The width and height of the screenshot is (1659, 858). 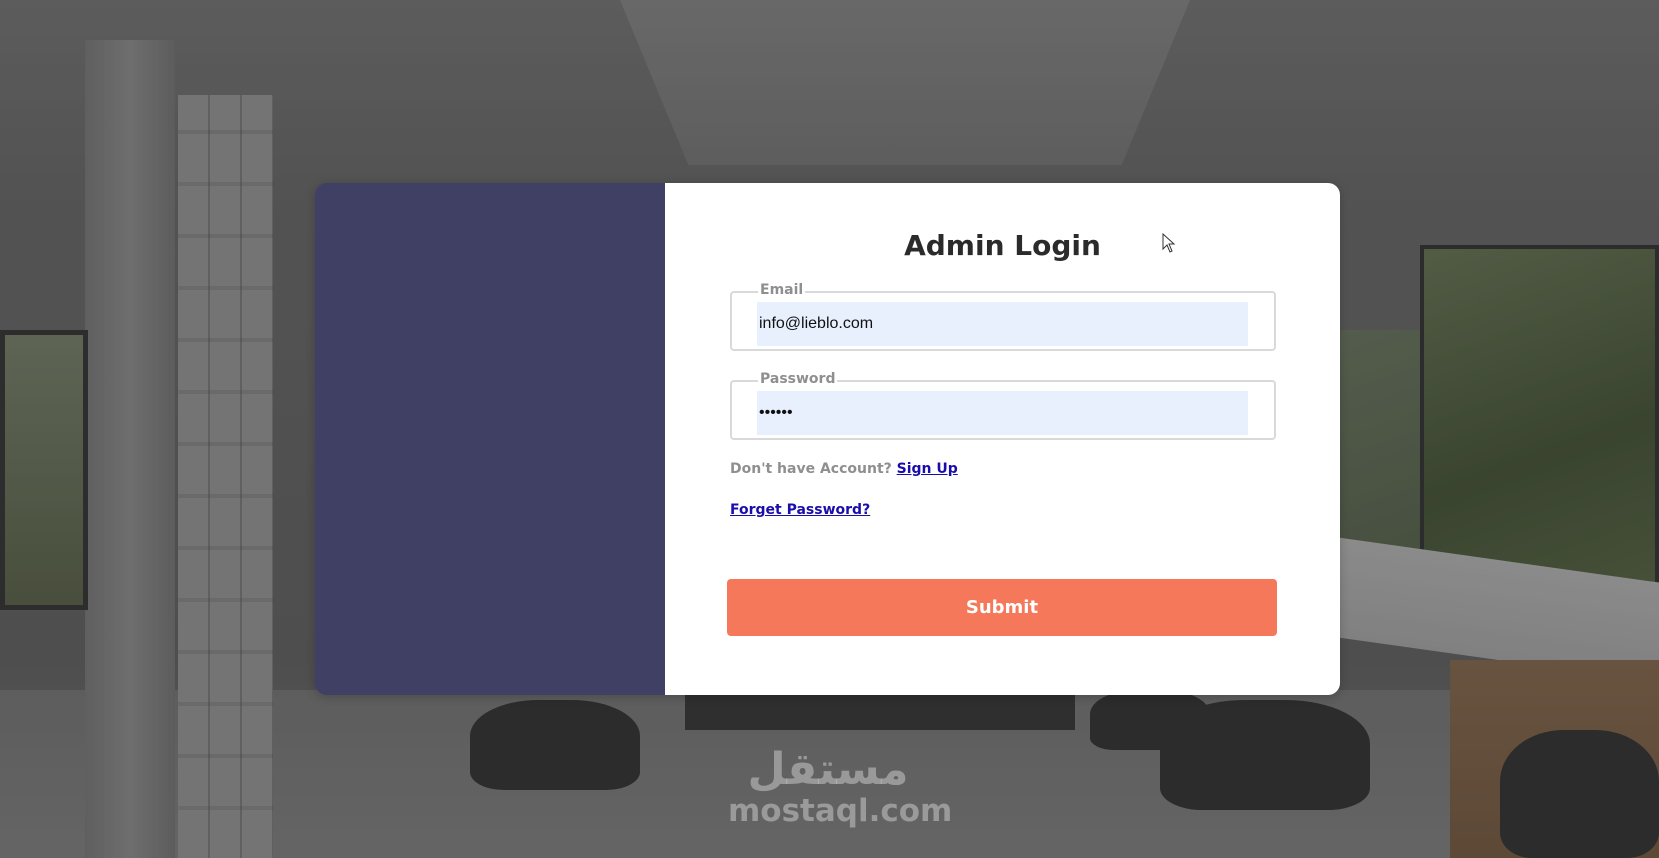 What do you see at coordinates (800, 510) in the screenshot?
I see `forgot-password-link: Forget Password?` at bounding box center [800, 510].